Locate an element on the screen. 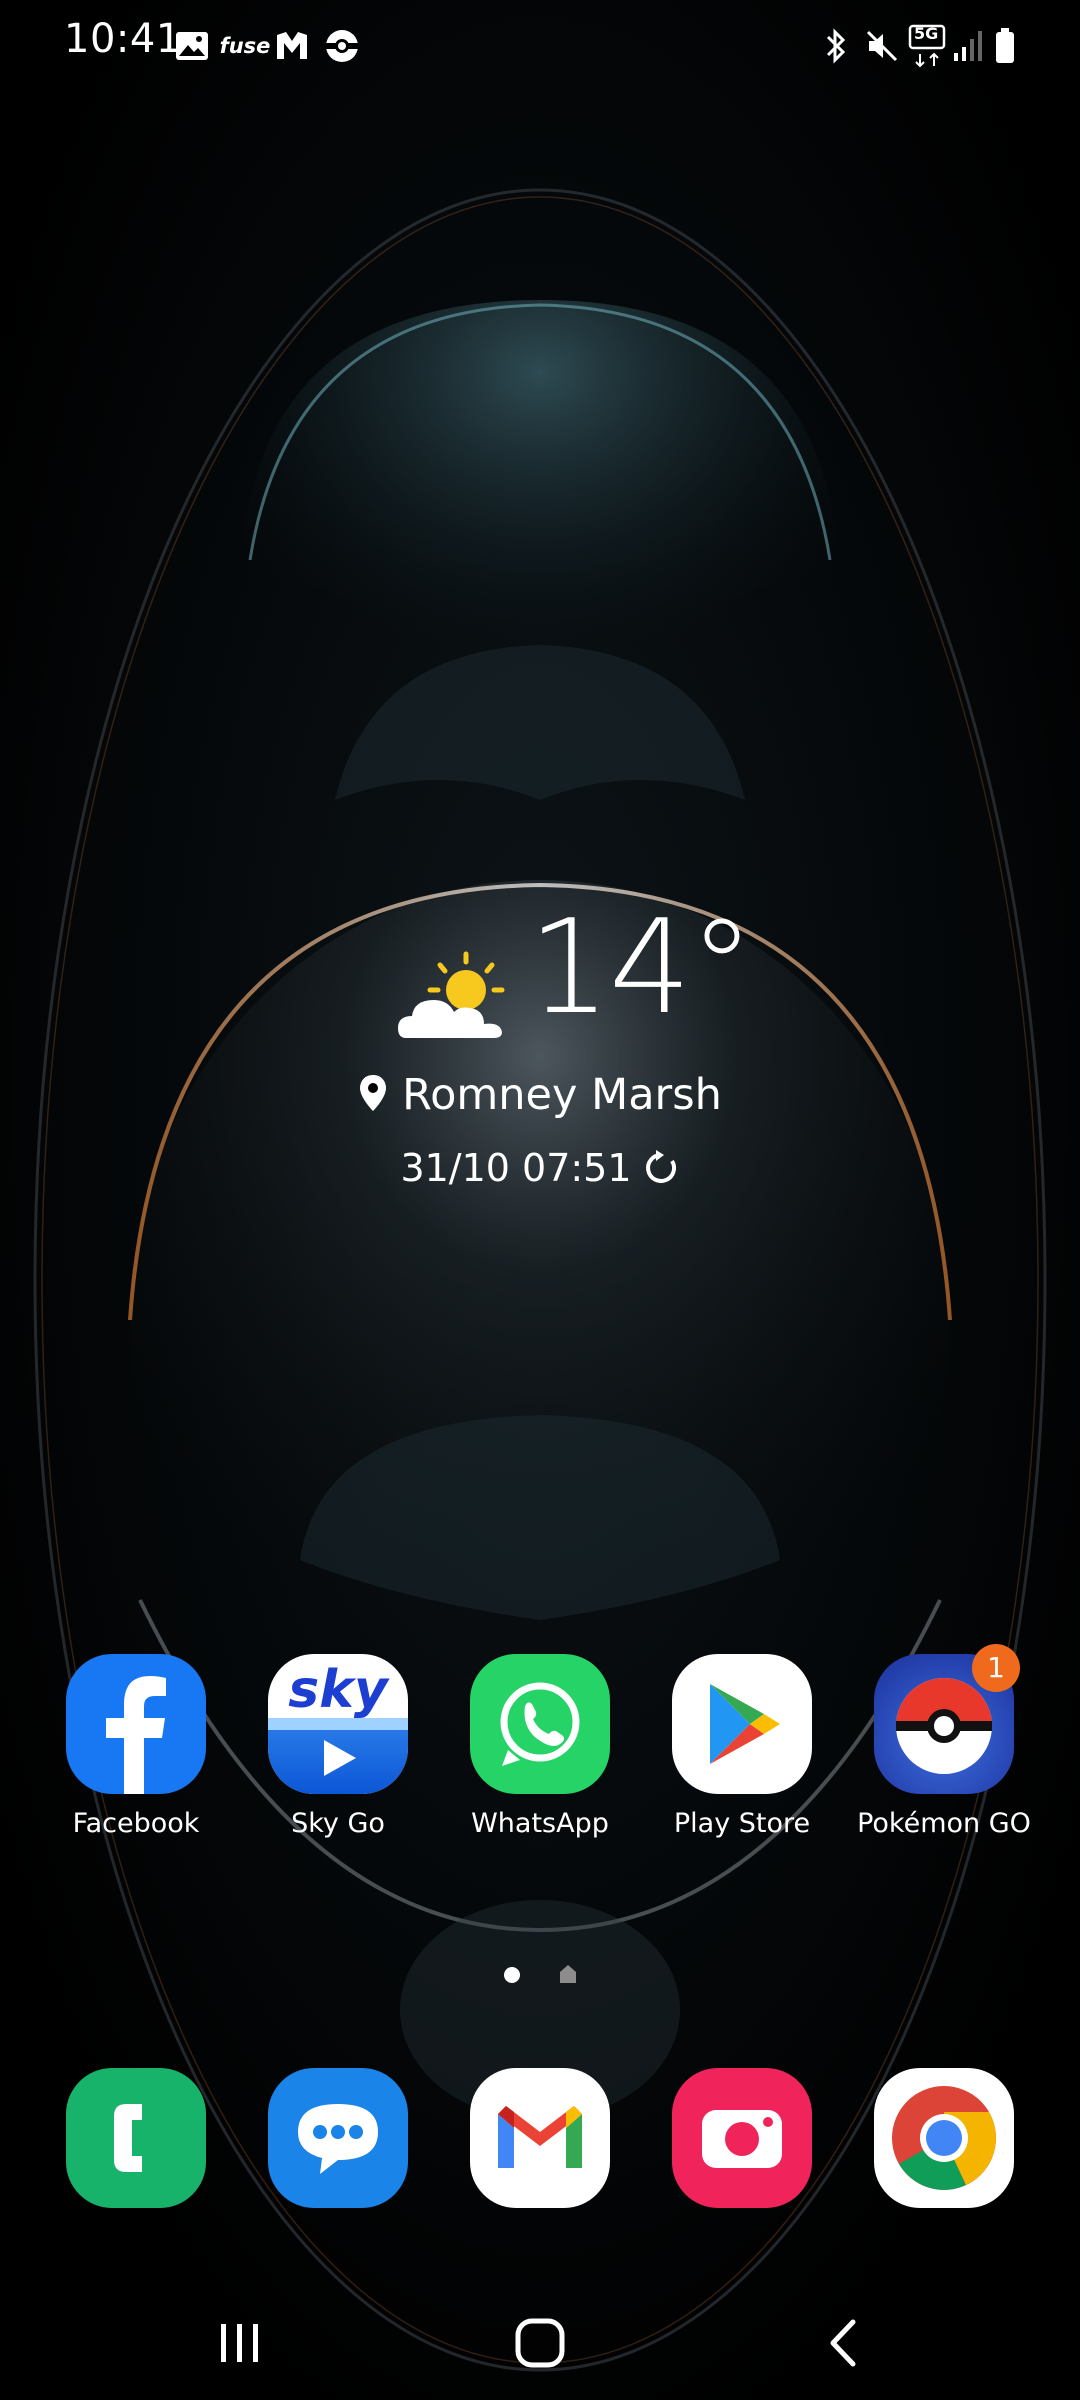  dock-gmail is located at coordinates (540, 2138).